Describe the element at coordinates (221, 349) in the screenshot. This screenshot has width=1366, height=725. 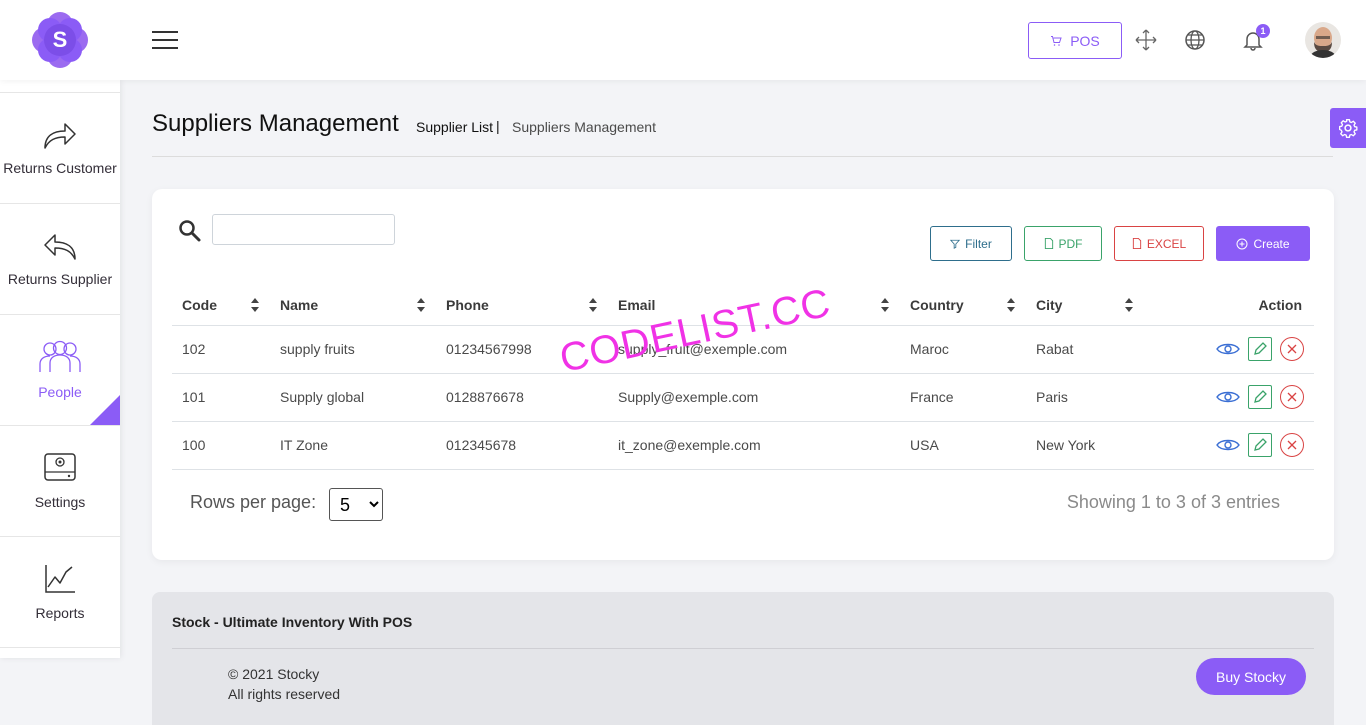
I see `cell-code: 102` at that location.